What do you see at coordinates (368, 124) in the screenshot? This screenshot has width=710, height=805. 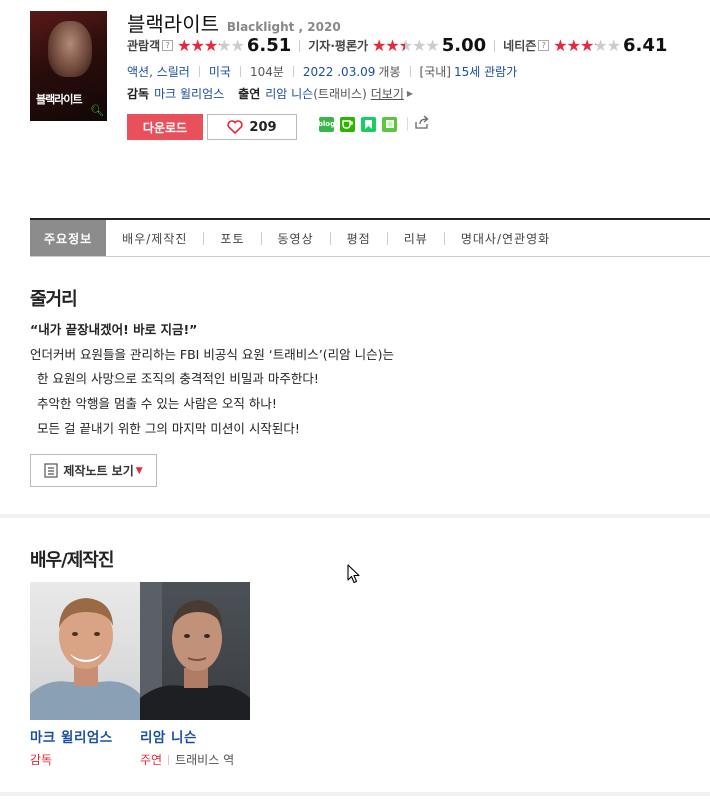 I see `bookmark-icon` at bounding box center [368, 124].